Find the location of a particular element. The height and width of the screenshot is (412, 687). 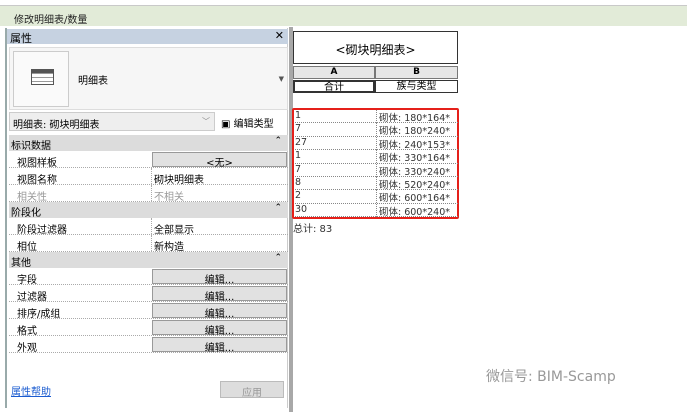

property-label: 过滤器 is located at coordinates (32, 297).